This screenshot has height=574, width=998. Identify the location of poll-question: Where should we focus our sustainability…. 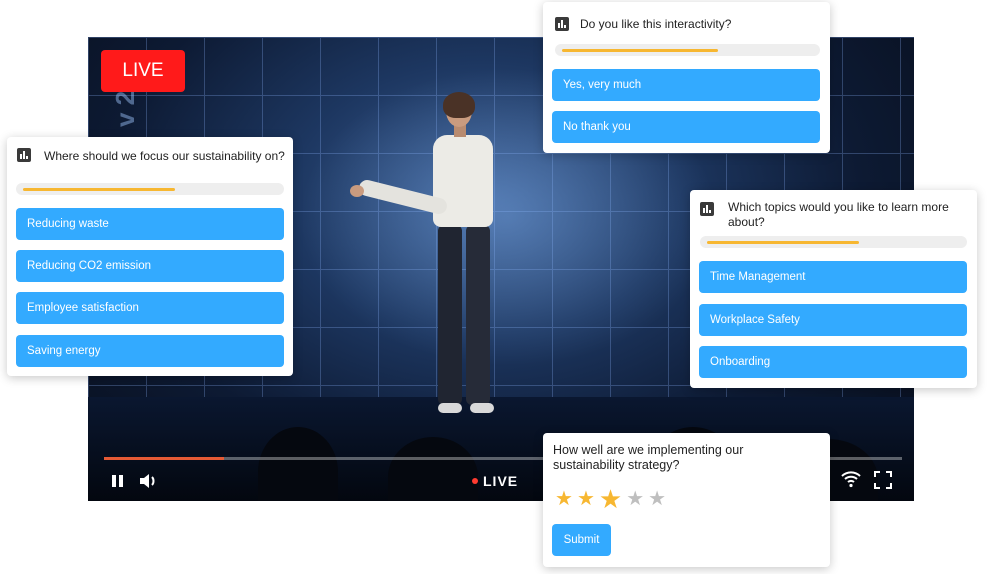
(164, 156).